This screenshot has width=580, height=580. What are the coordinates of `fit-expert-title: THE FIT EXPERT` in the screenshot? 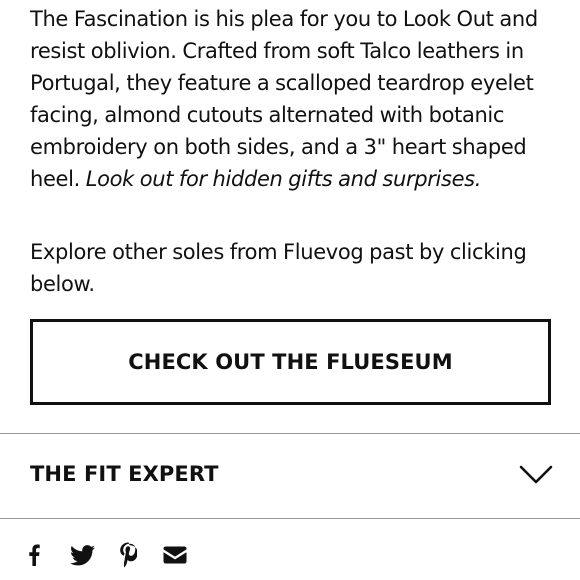 It's located at (124, 474).